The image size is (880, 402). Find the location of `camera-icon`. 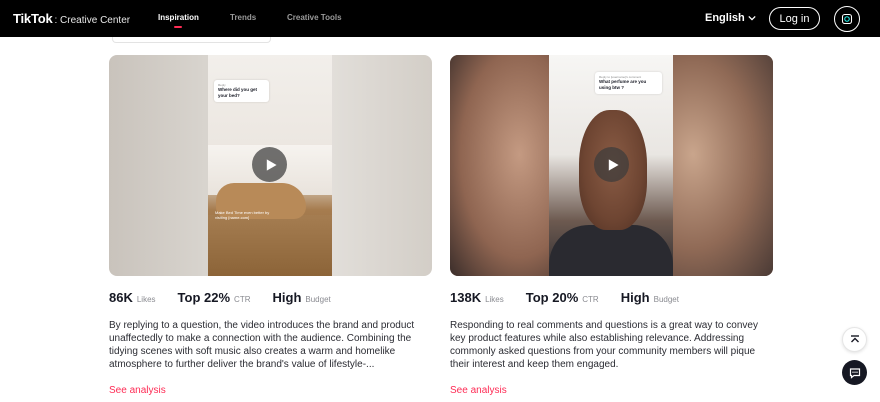

camera-icon is located at coordinates (847, 19).